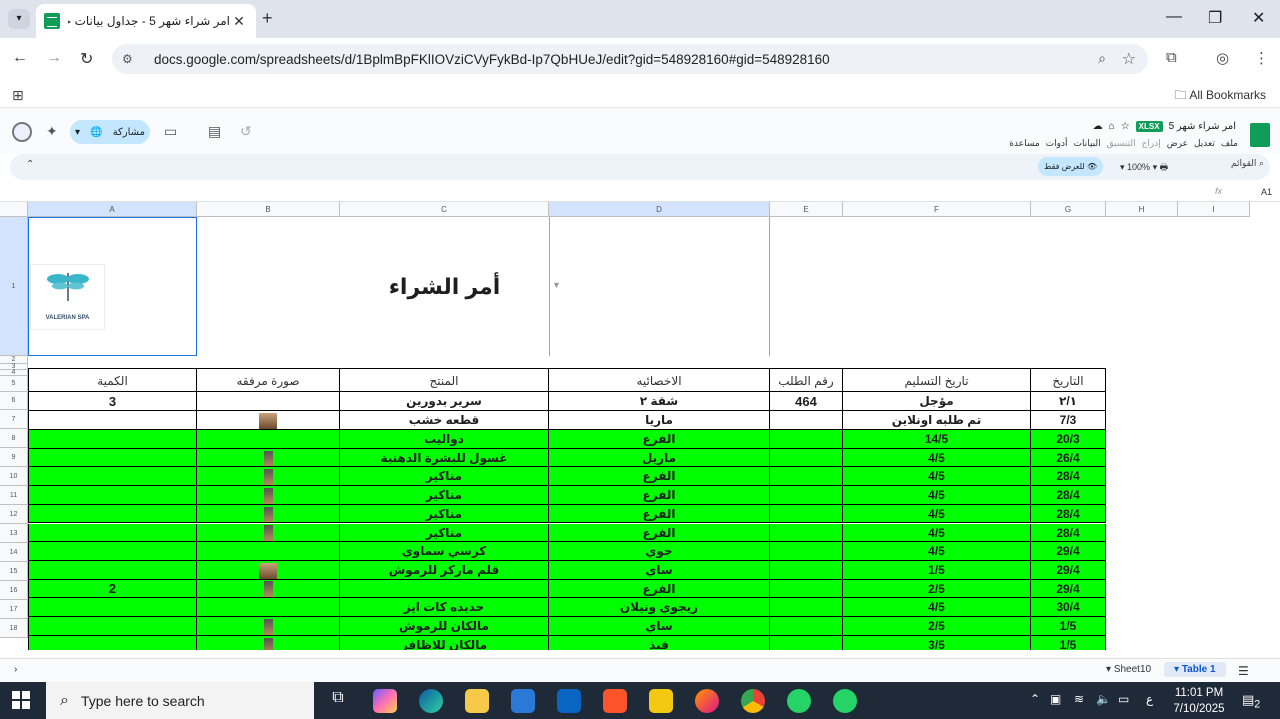 The width and height of the screenshot is (1280, 719). What do you see at coordinates (1128, 669) in the screenshot?
I see `sheet-tab-sheet10: ▾ Sheet10` at bounding box center [1128, 669].